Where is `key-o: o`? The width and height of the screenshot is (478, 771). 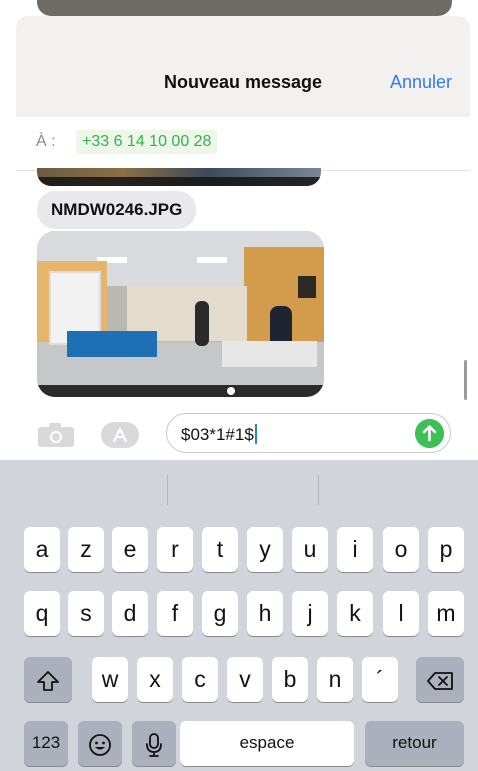 key-o: o is located at coordinates (401, 549).